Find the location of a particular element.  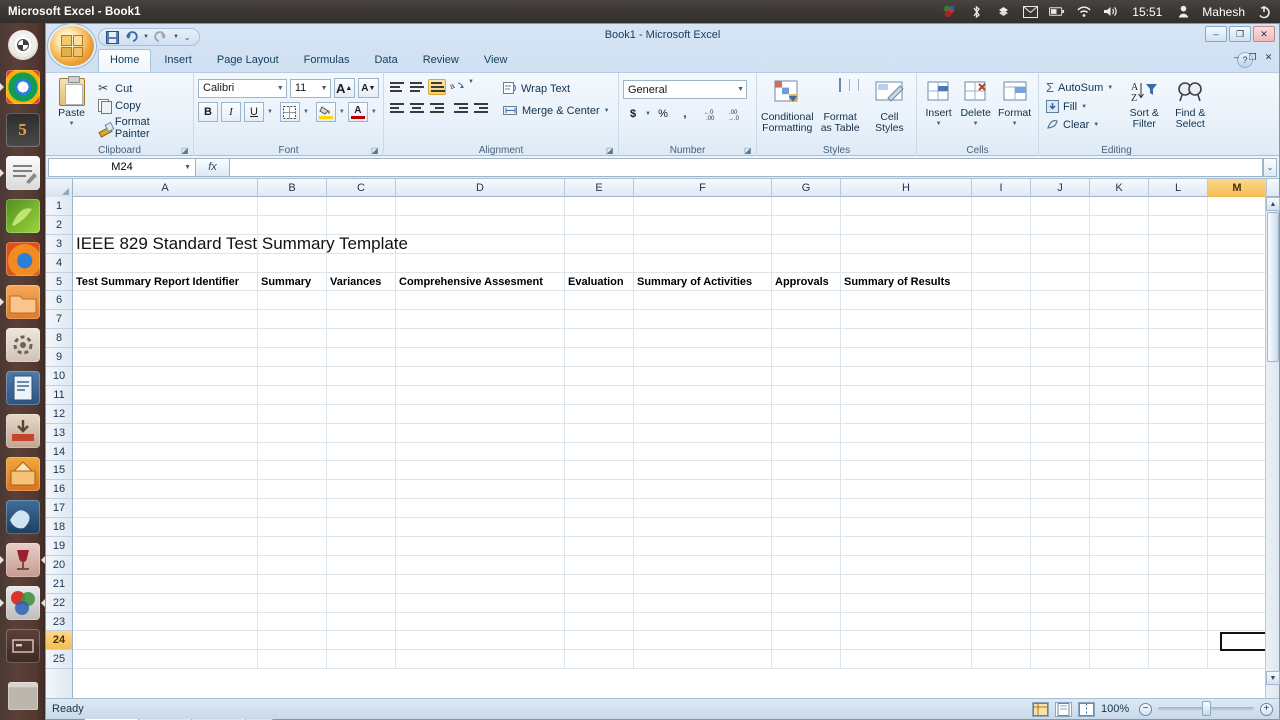

cell-H10 is located at coordinates (906, 376).